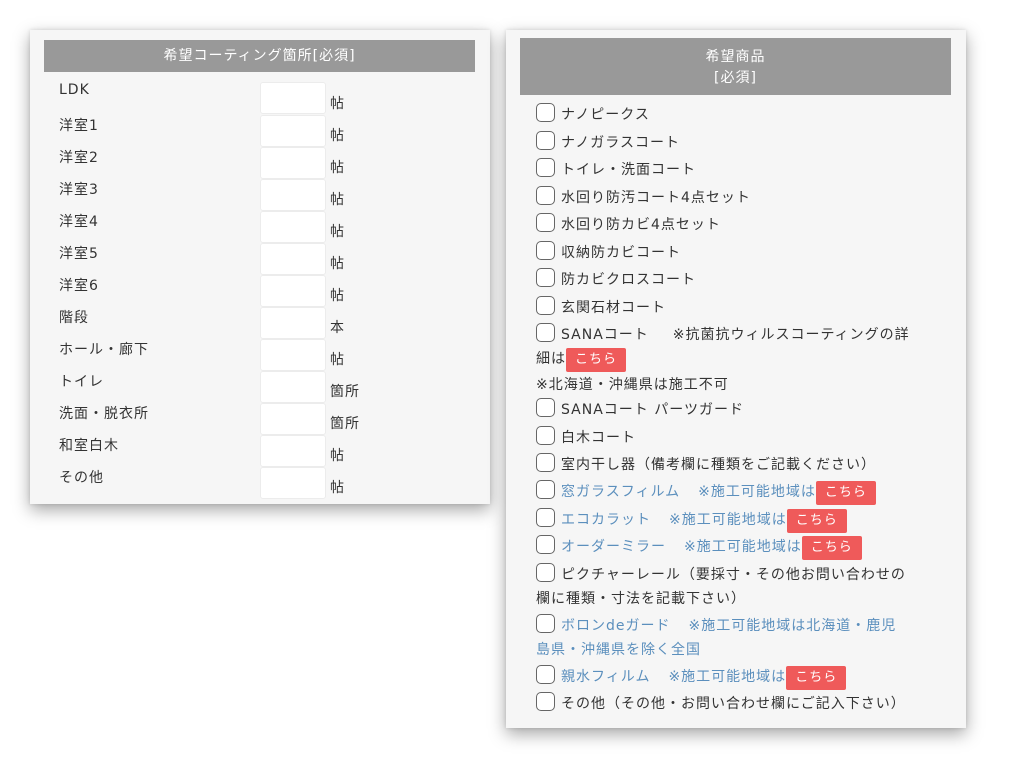  Describe the element at coordinates (79, 254) in the screenshot. I see `room-label: 洋室5` at that location.